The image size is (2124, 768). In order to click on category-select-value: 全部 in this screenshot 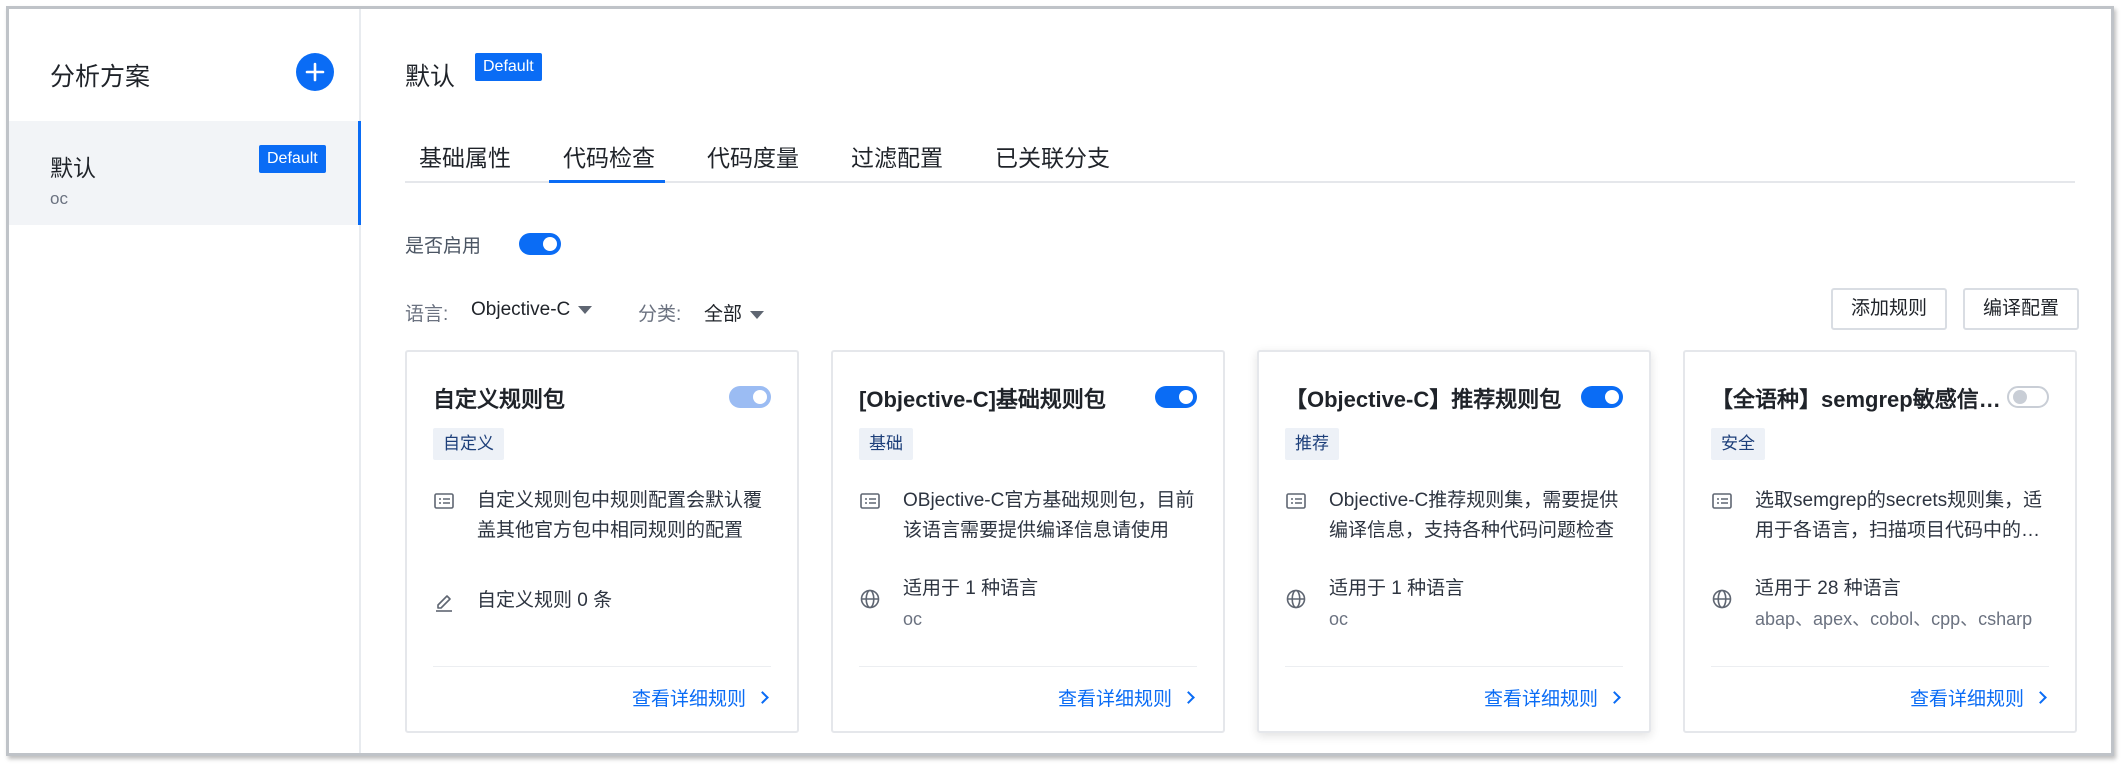, I will do `click(723, 314)`.